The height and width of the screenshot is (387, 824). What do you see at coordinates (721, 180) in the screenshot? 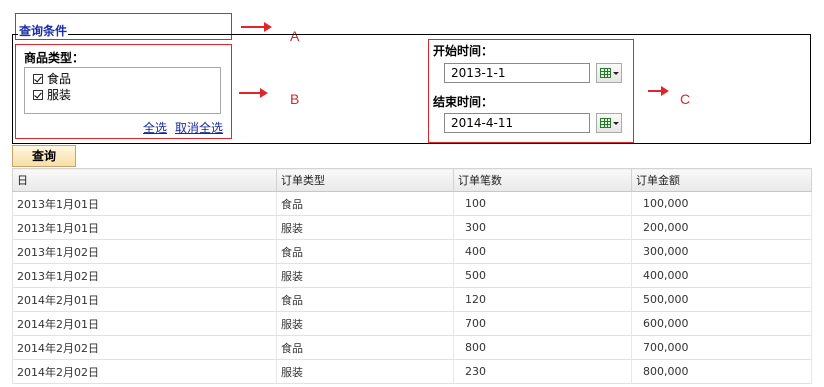
I see `column-header-order-amount: 订单金额` at bounding box center [721, 180].